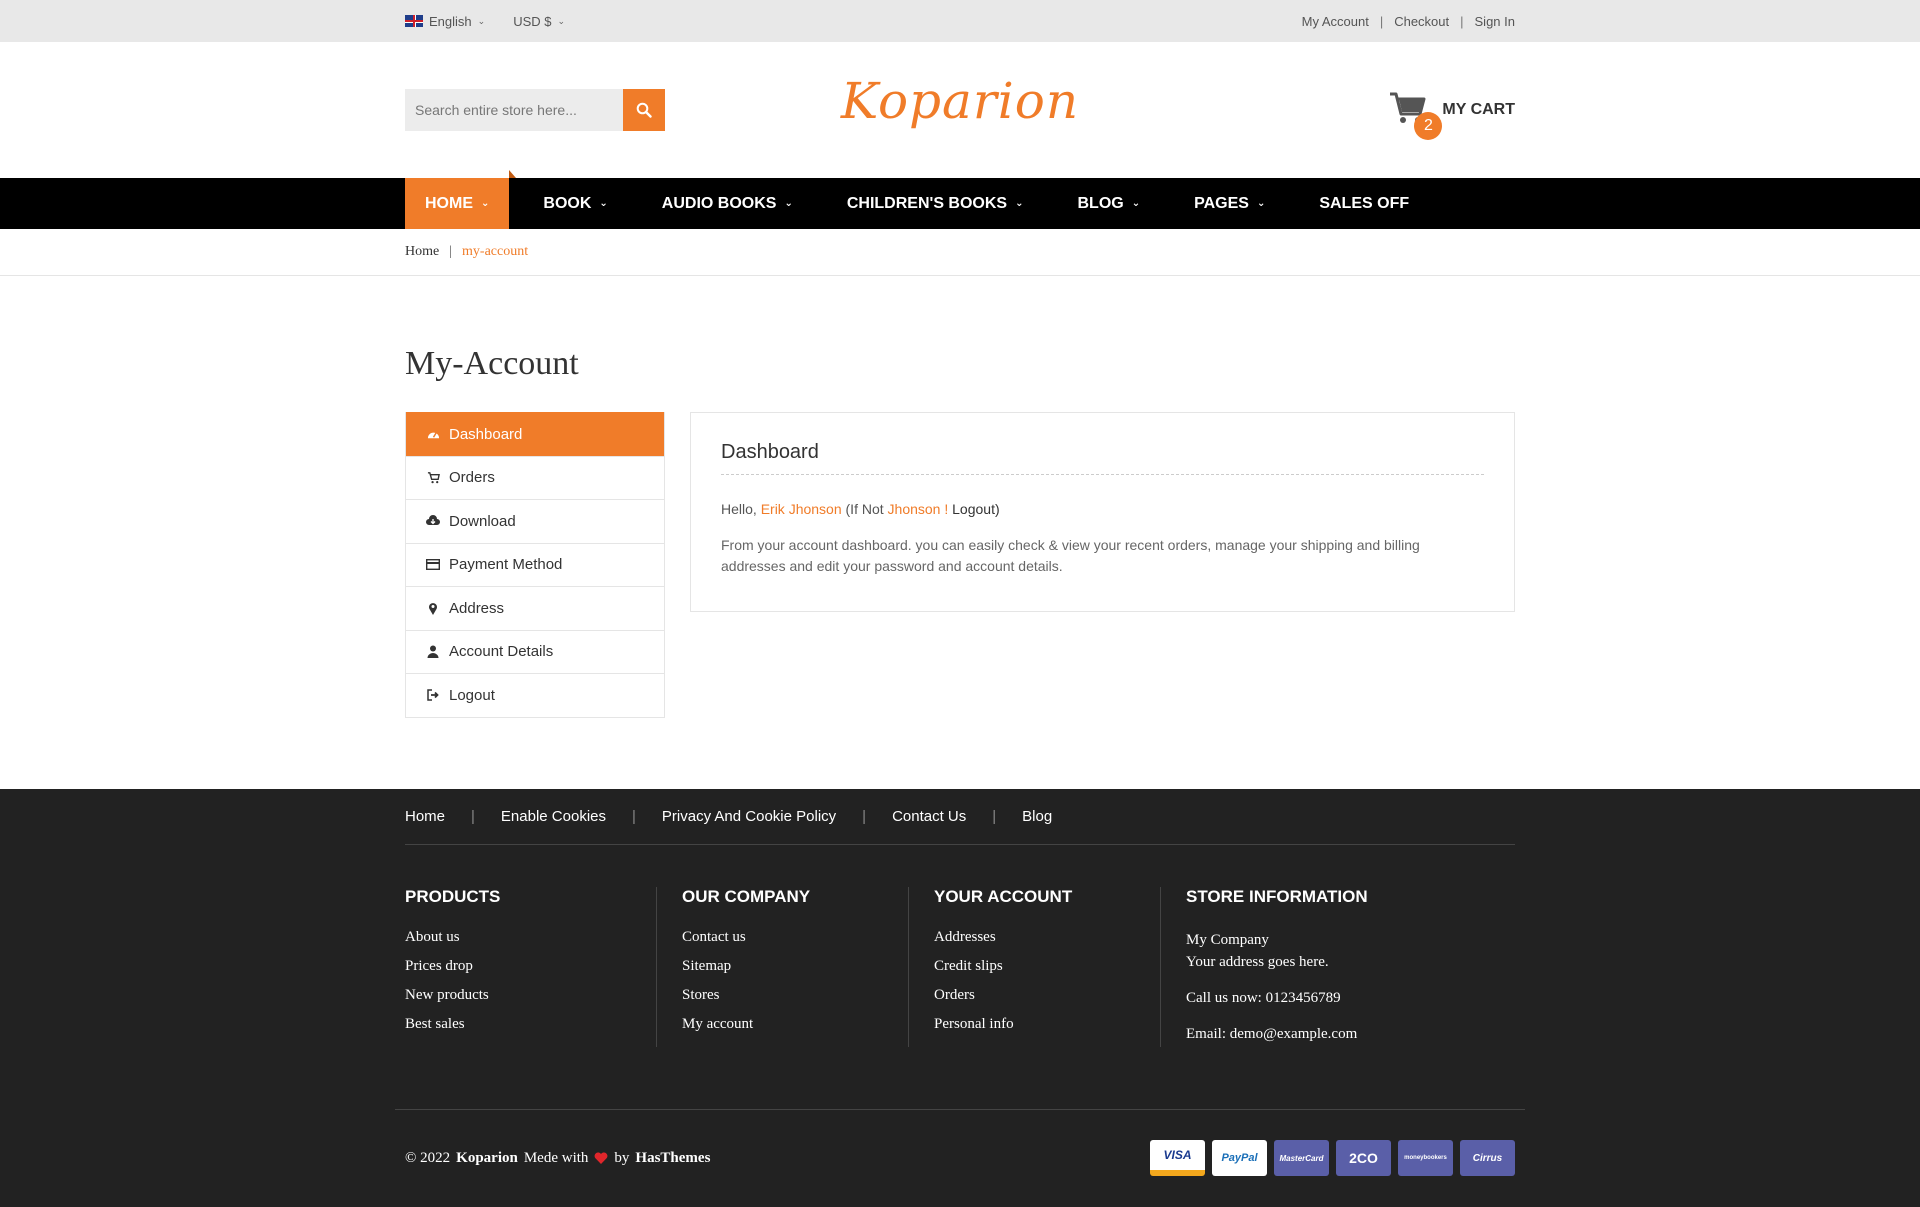 This screenshot has height=1207, width=1920. I want to click on cirrus-icon: Cirrus, so click(1487, 1158).